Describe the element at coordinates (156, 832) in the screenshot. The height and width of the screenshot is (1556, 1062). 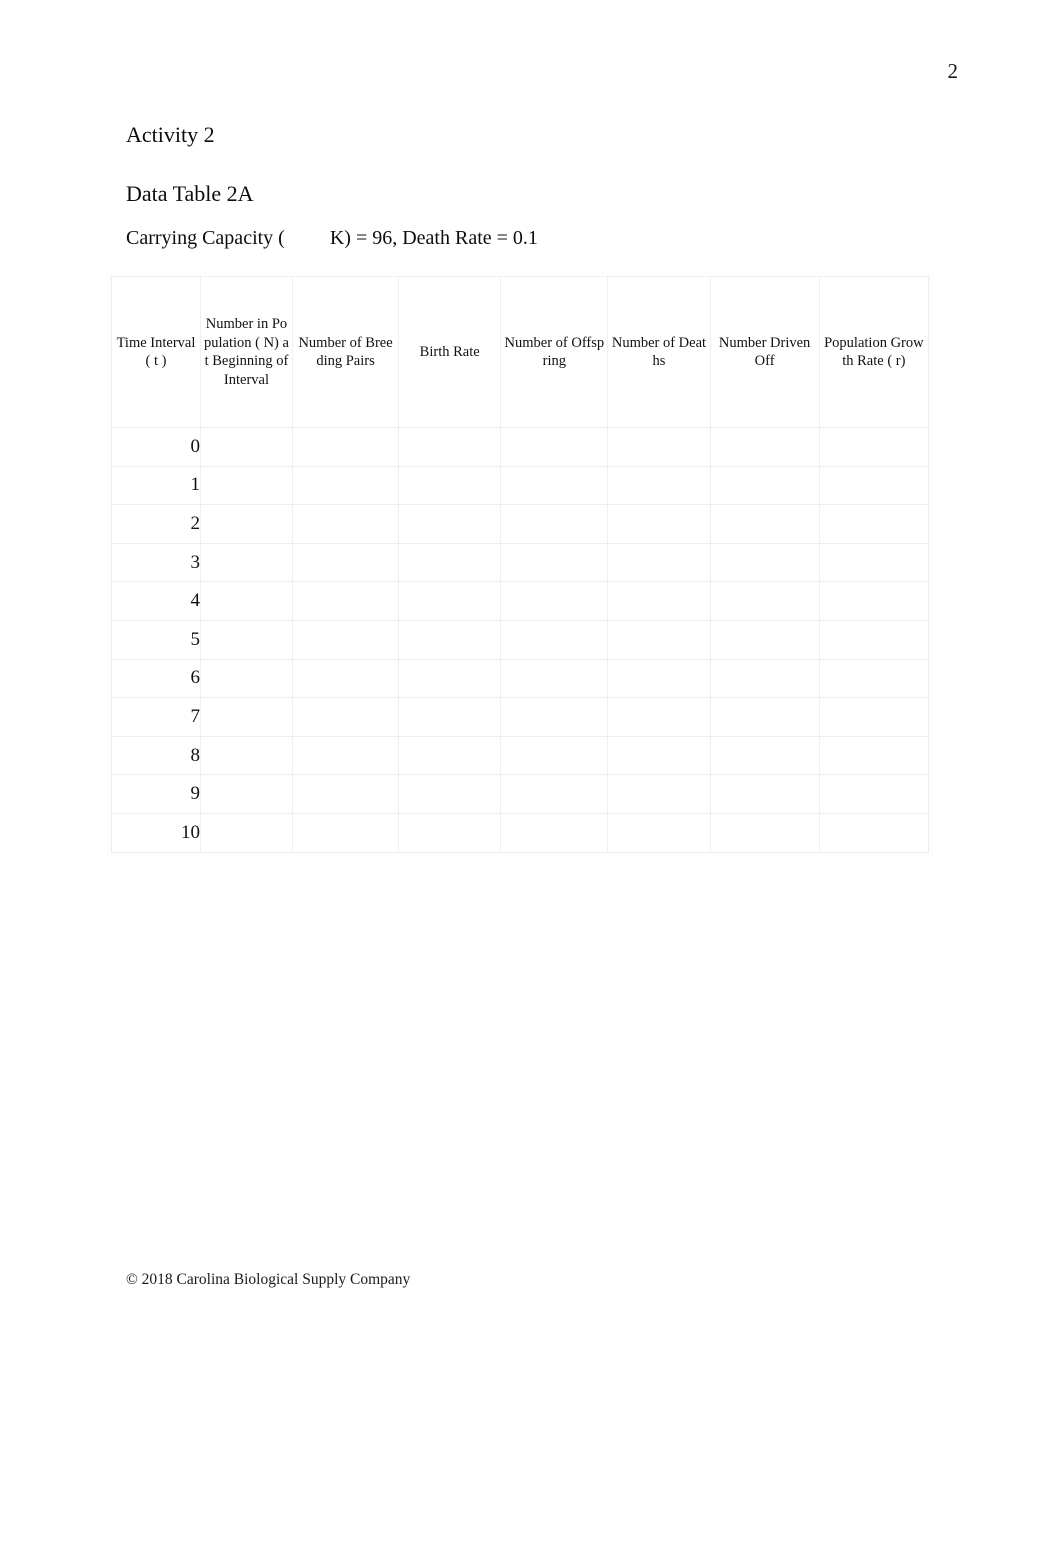
I see `cell-time-interval: 10` at that location.